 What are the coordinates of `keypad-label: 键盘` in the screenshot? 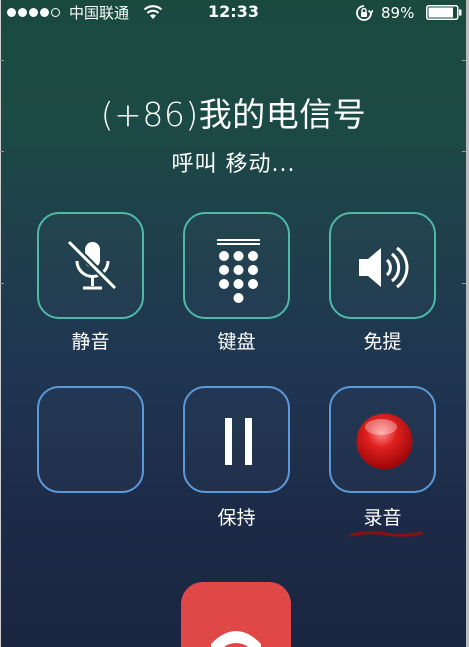 It's located at (236, 342).